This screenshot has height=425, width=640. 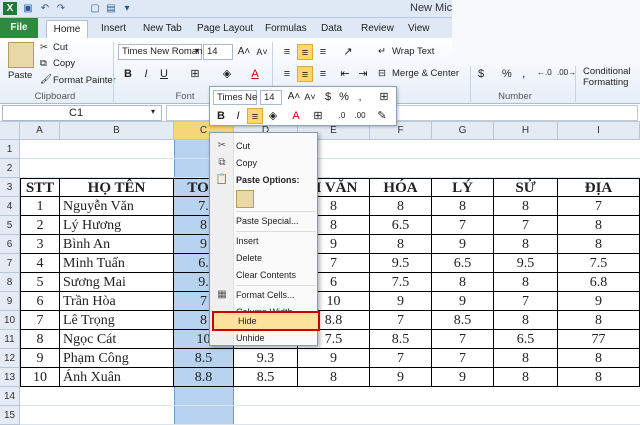 I want to click on tab-page-layout: Page Layout, so click(x=225, y=29).